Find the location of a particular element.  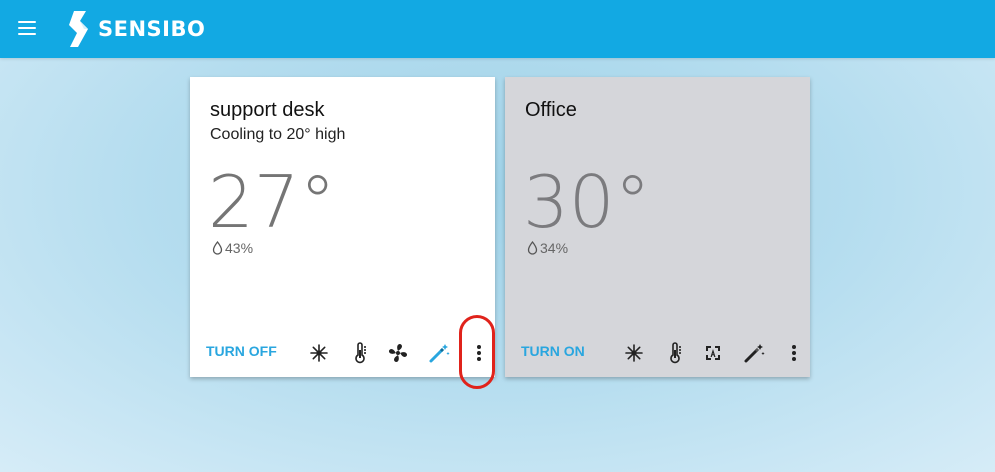

turn-on-button: TURN ON is located at coordinates (553, 351).